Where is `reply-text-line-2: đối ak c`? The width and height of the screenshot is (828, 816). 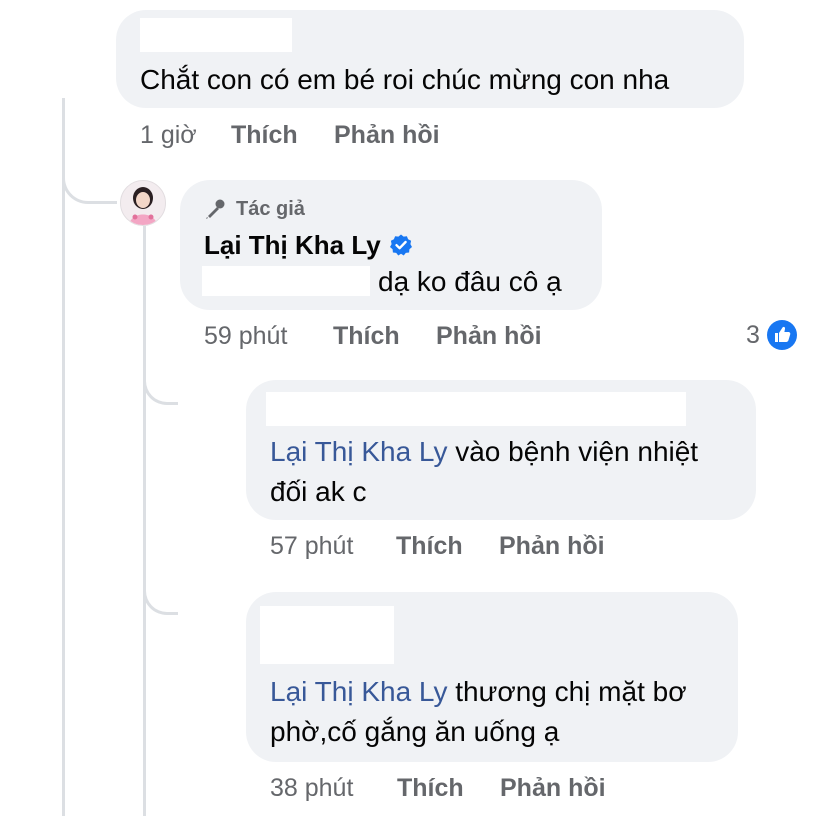
reply-text-line-2: đối ak c is located at coordinates (318, 491).